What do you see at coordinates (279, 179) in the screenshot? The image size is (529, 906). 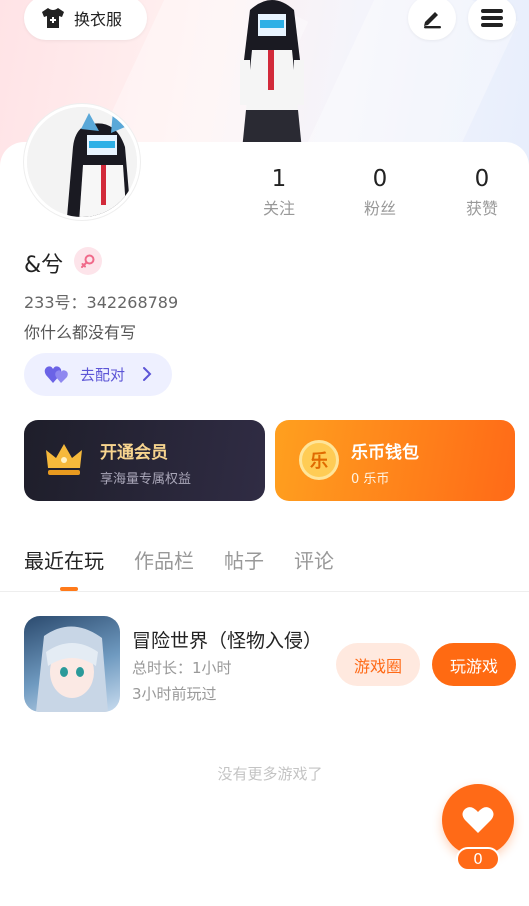 I see `following-count: 1` at bounding box center [279, 179].